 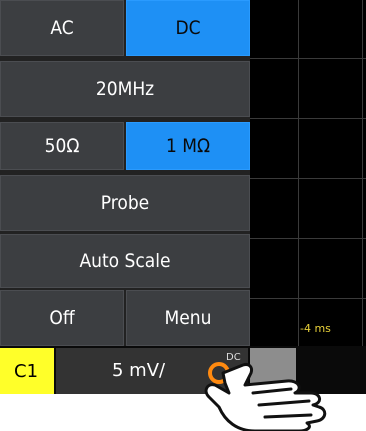 What do you see at coordinates (265, 397) in the screenshot?
I see `pointing-hand-icon` at bounding box center [265, 397].